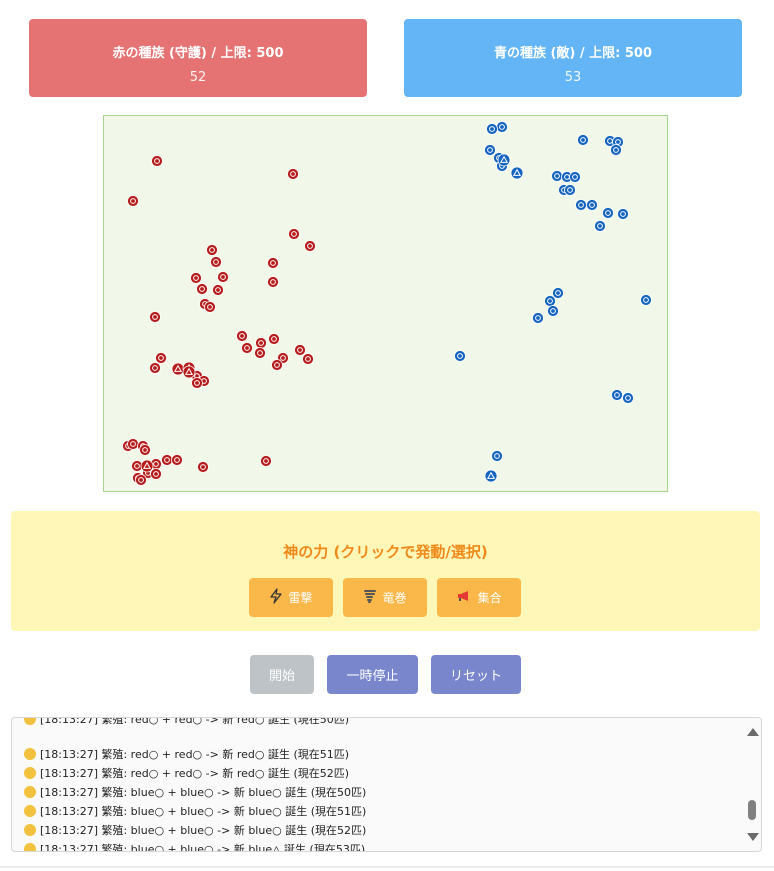 The height and width of the screenshot is (871, 774). I want to click on lightning-button: 雷撃, so click(291, 597).